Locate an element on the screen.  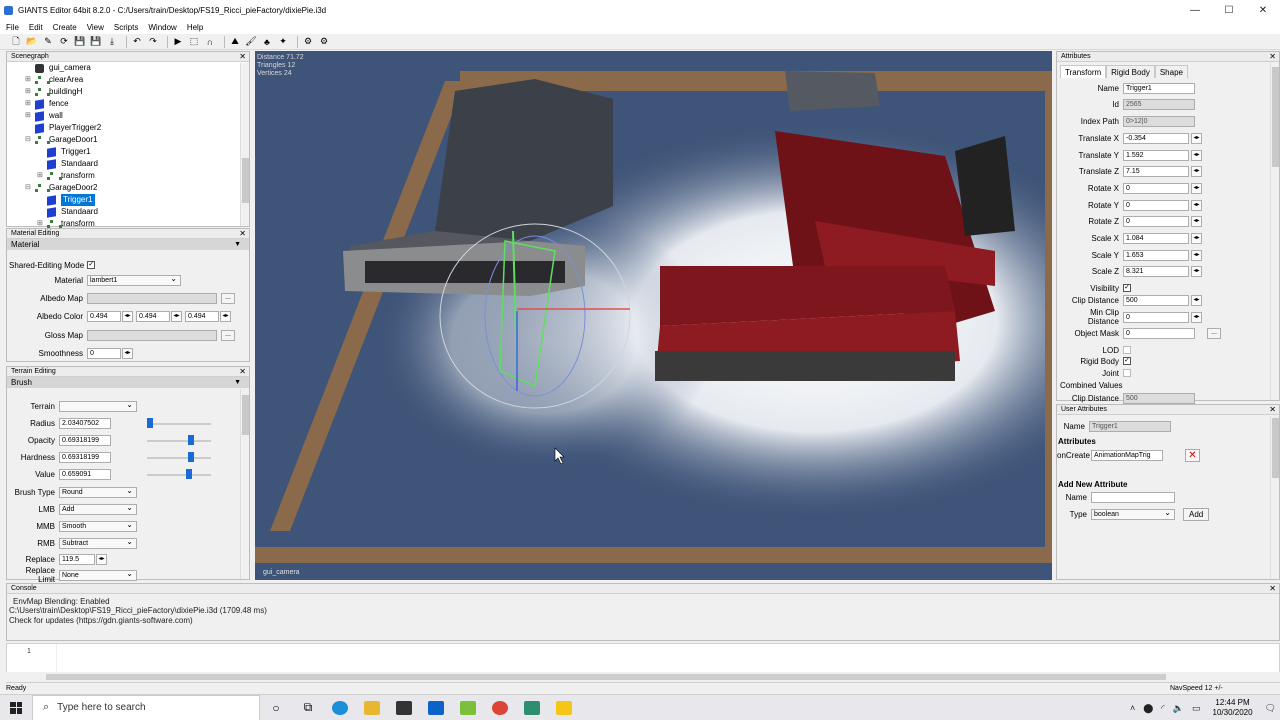
min-clip-distance-field: 0 is located at coordinates (1156, 317).